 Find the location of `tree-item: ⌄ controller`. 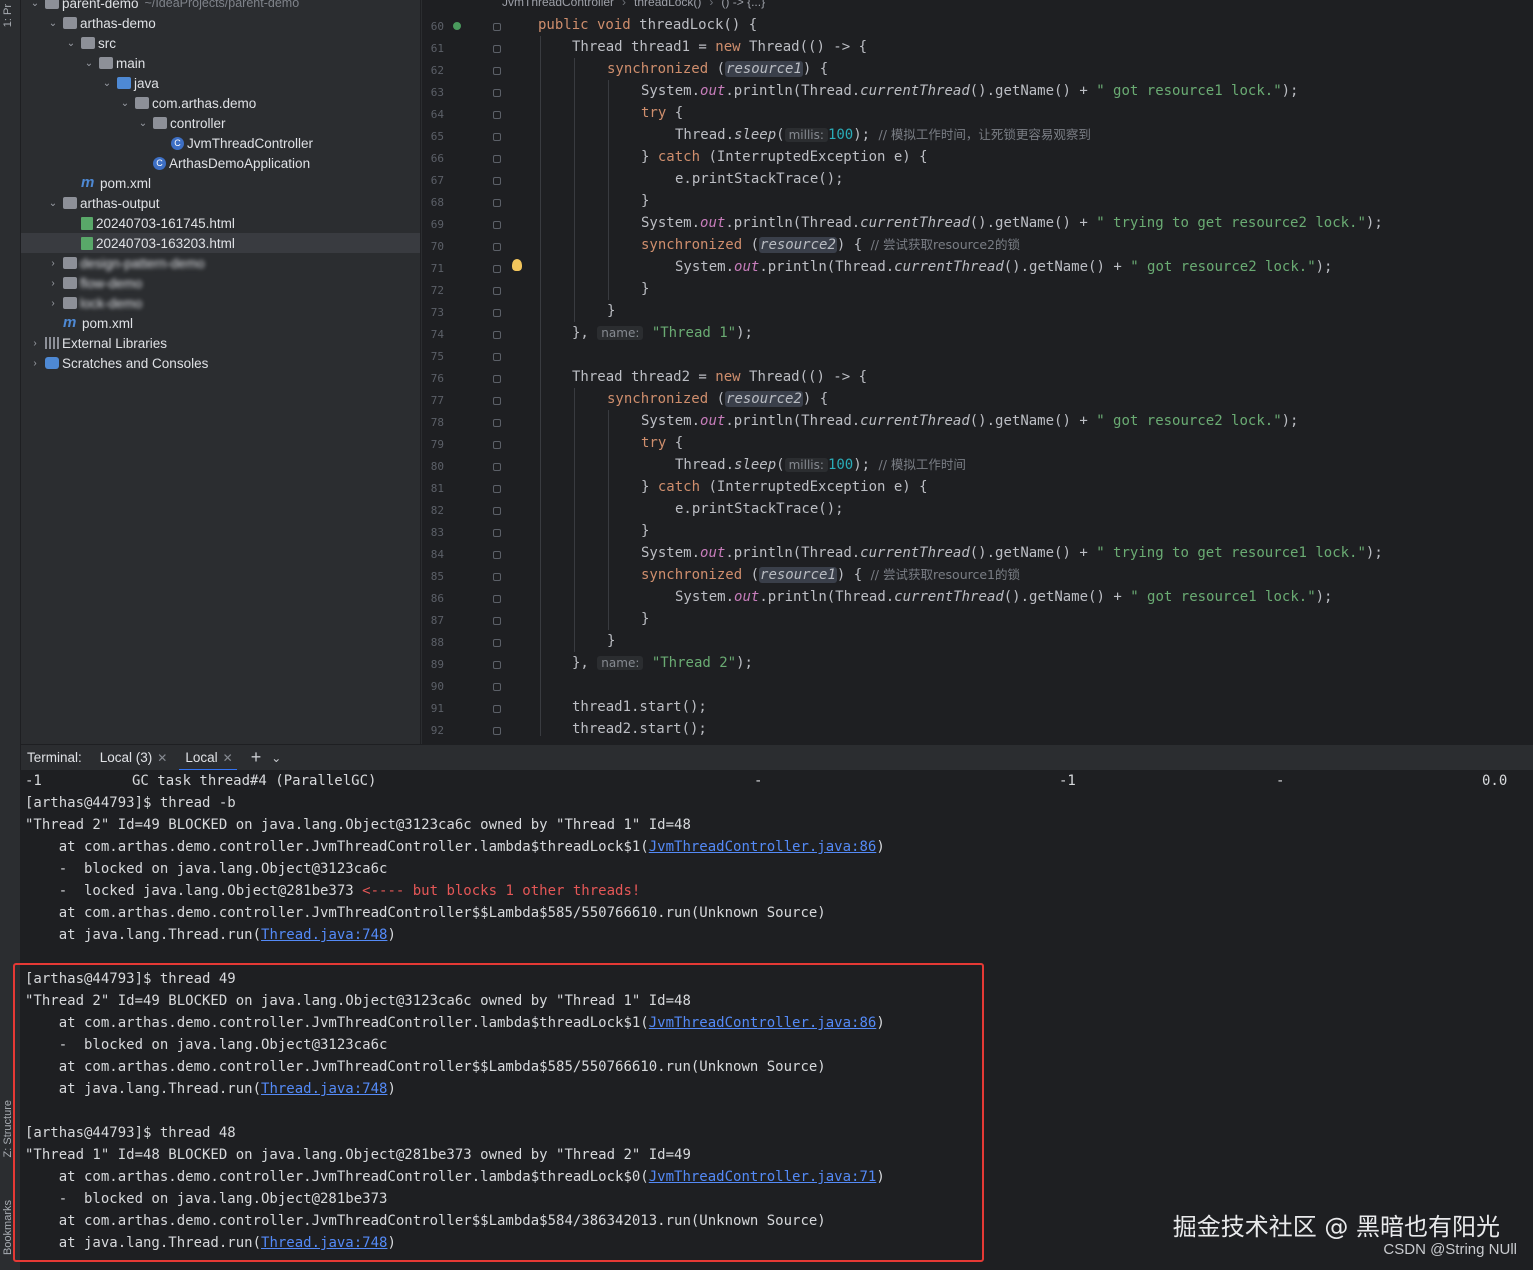

tree-item: ⌄ controller is located at coordinates (220, 123).